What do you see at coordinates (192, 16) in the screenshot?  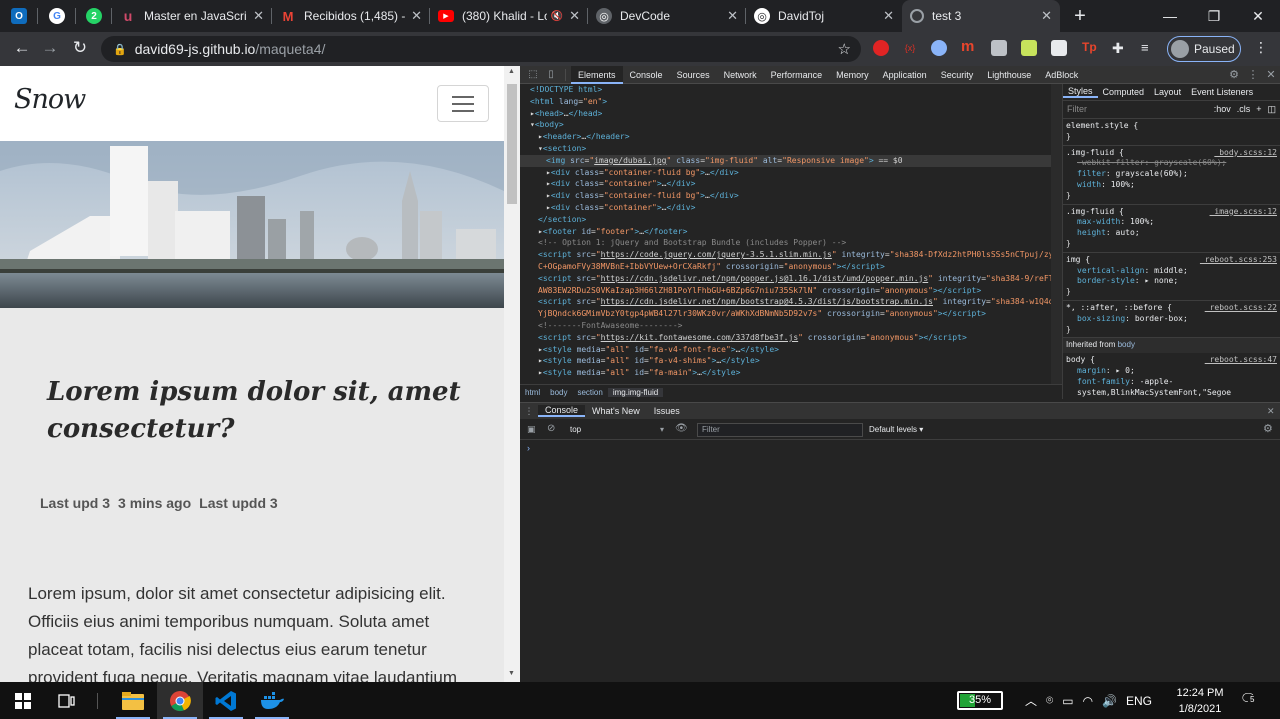 I see `tab-udemy: u Master en JavaScrip ✕` at bounding box center [192, 16].